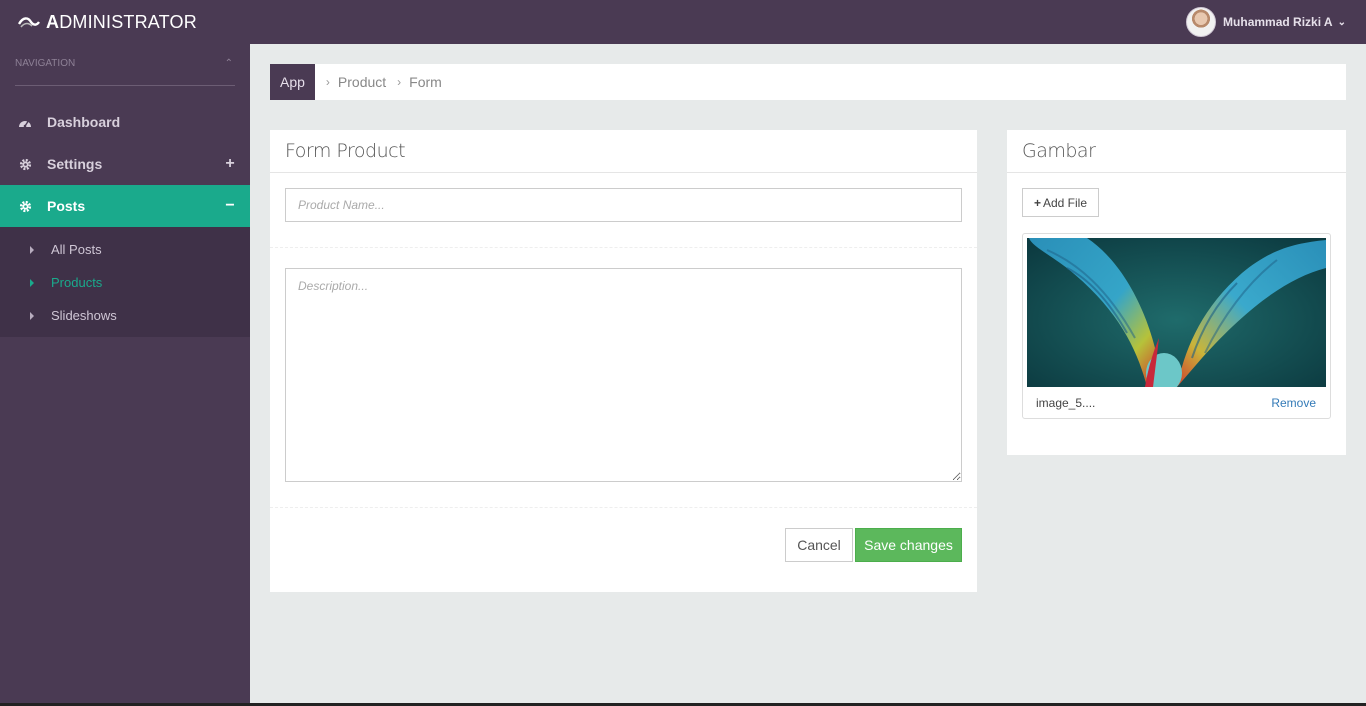  Describe the element at coordinates (125, 206) in the screenshot. I see `sidebar-item-posts: Posts −` at that location.